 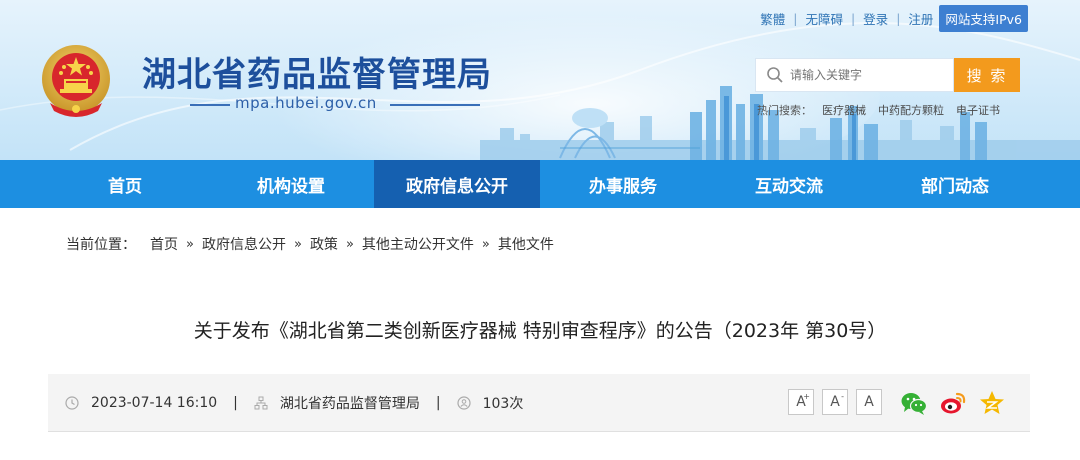 I want to click on login-link: 登录, so click(x=875, y=18).